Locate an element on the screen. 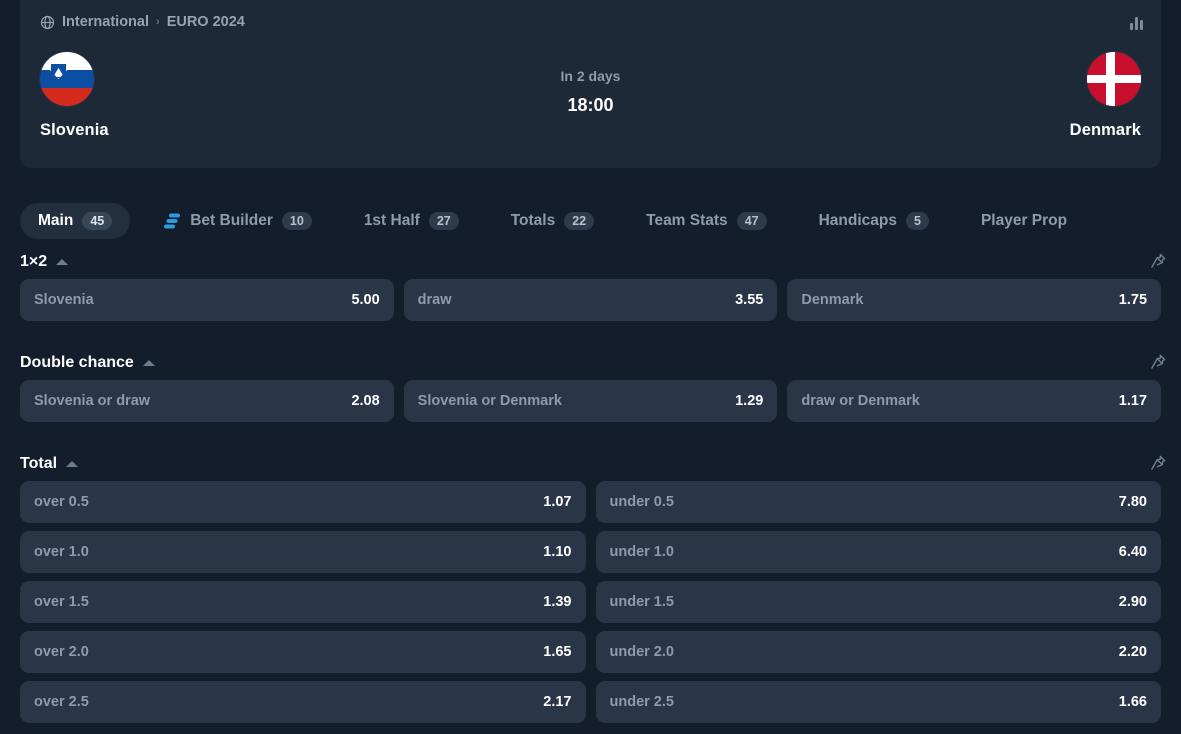 The image size is (1181, 734). breadcrumb: International › EURO 2024 is located at coordinates (142, 22).